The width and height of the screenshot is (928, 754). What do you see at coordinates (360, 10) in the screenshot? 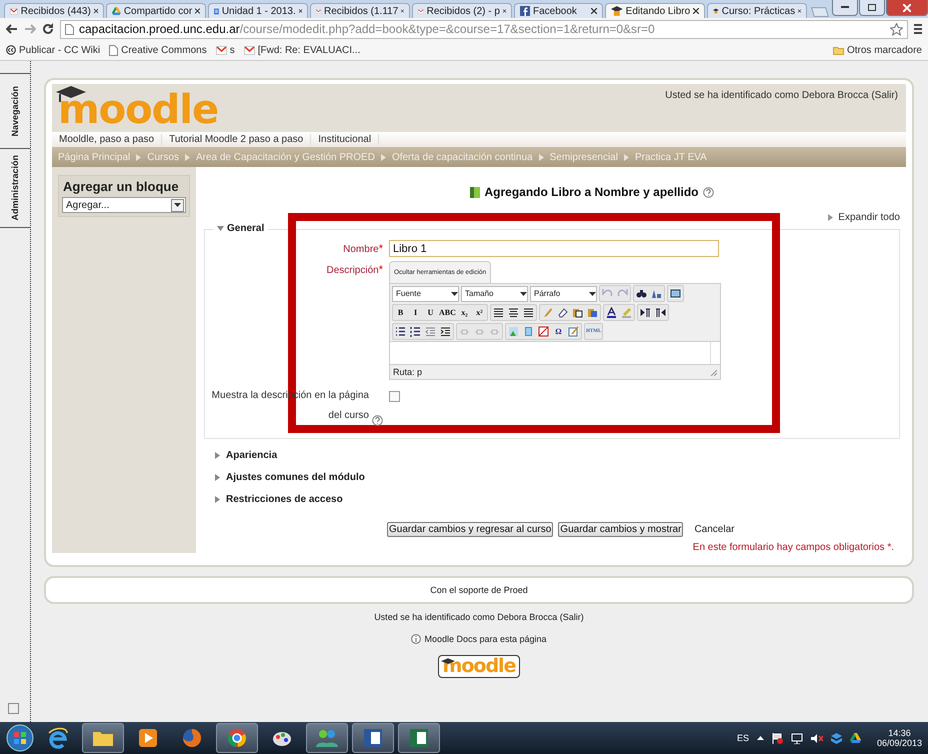
I see `browser-tab: Recibidos (1.117` at bounding box center [360, 10].